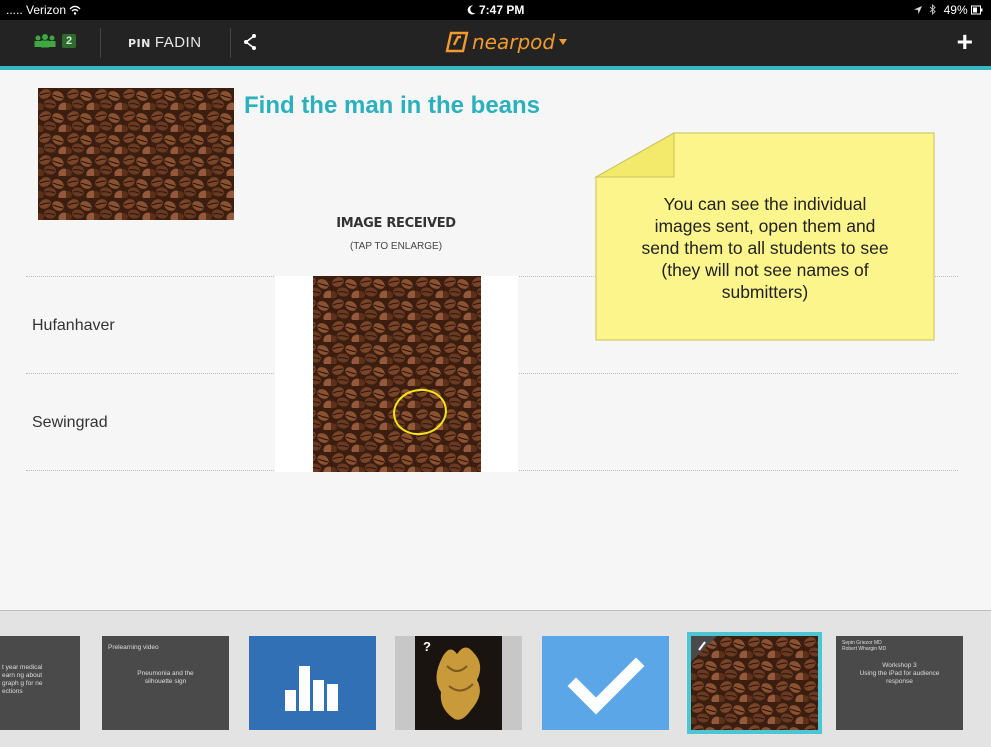  I want to click on add-button: +, so click(965, 42).